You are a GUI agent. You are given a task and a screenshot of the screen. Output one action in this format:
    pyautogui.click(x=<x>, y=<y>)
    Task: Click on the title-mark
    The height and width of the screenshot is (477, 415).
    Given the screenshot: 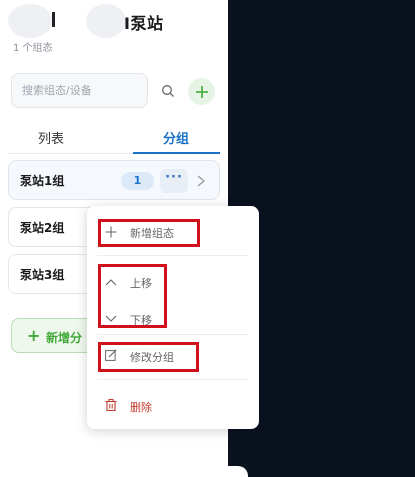 What is the action you would take?
    pyautogui.click(x=53, y=19)
    